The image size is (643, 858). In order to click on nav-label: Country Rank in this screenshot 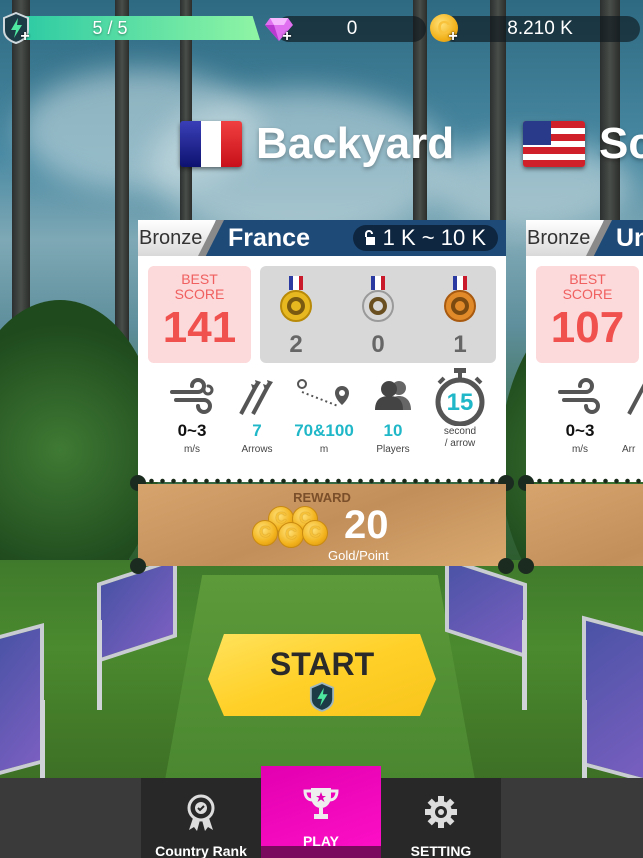, I will do `click(201, 850)`.